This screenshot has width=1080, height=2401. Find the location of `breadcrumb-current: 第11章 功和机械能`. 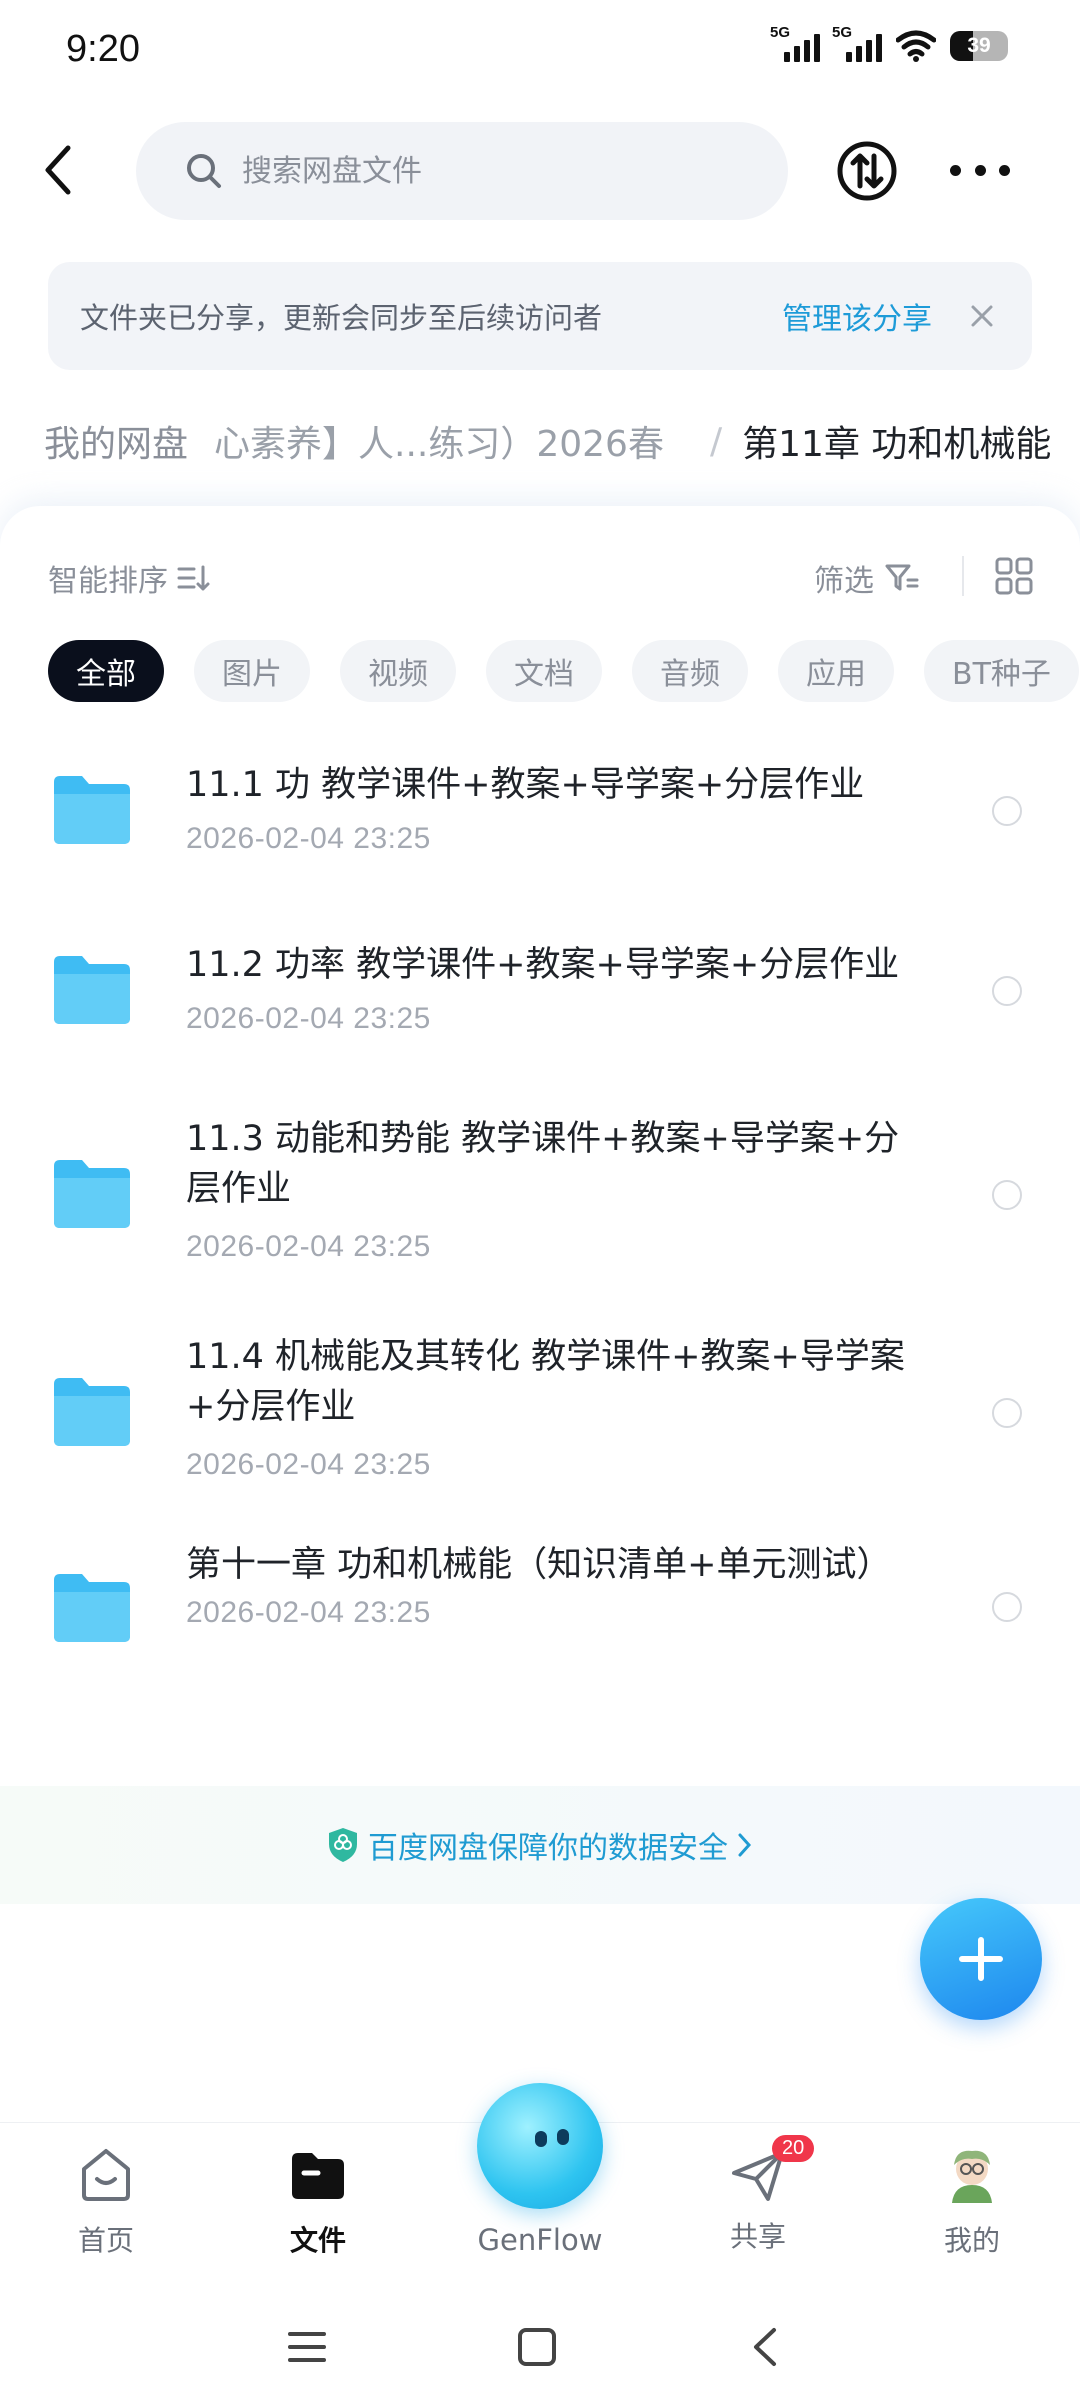

breadcrumb-current: 第11章 功和机械能 is located at coordinates (897, 444).